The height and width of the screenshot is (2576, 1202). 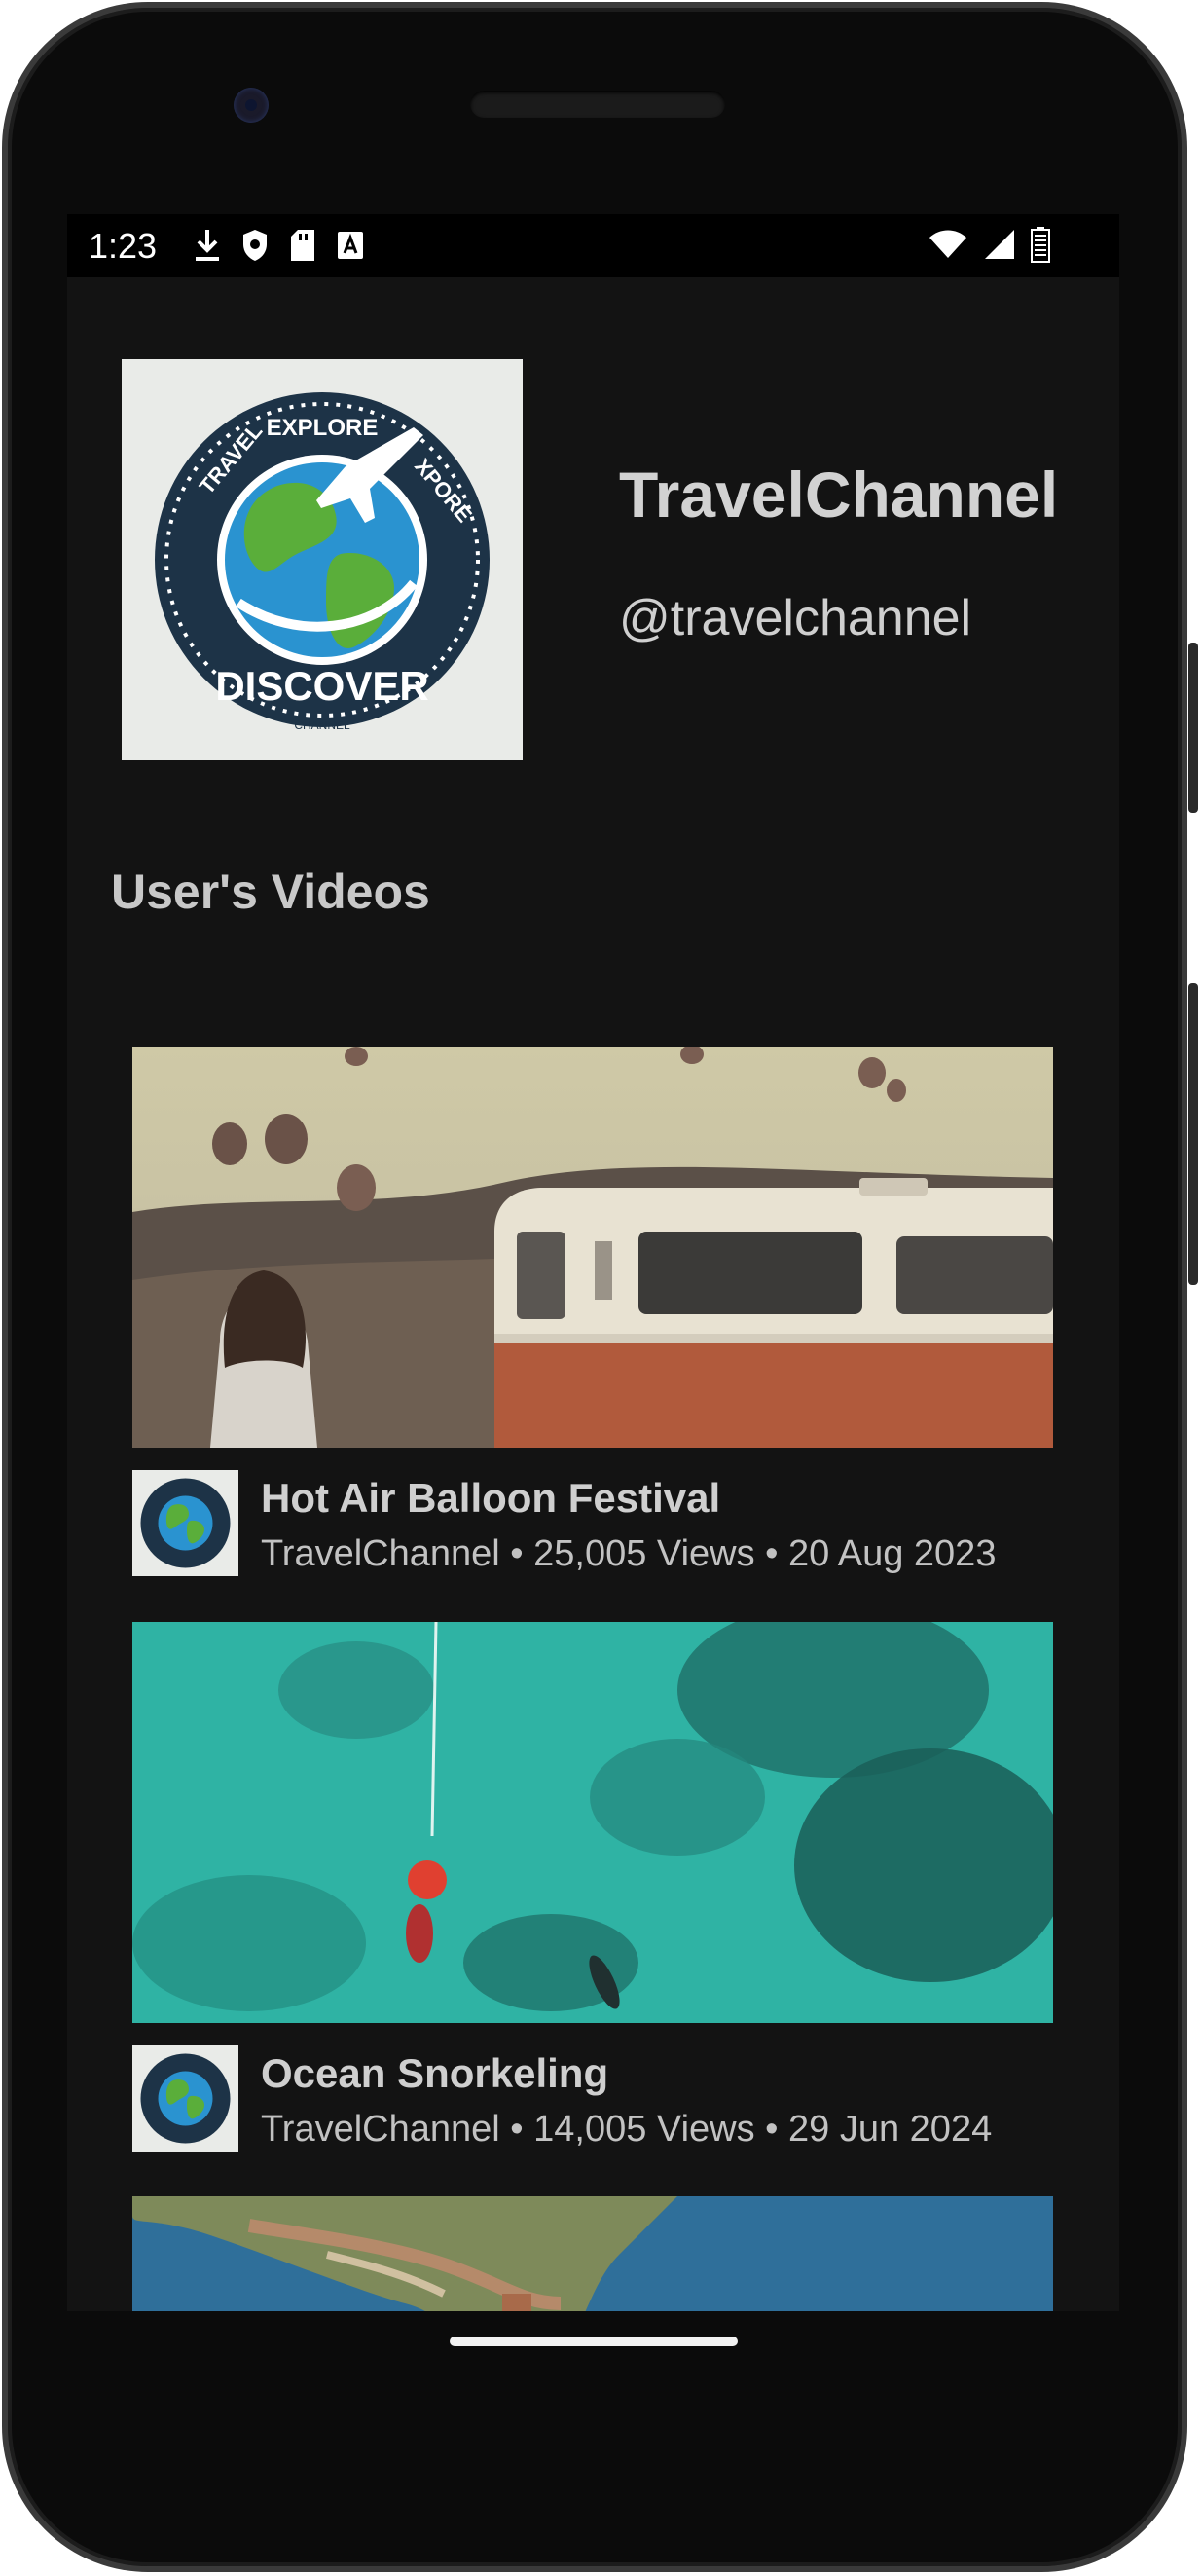 What do you see at coordinates (594, 2341) in the screenshot?
I see `home-gesture-bar` at bounding box center [594, 2341].